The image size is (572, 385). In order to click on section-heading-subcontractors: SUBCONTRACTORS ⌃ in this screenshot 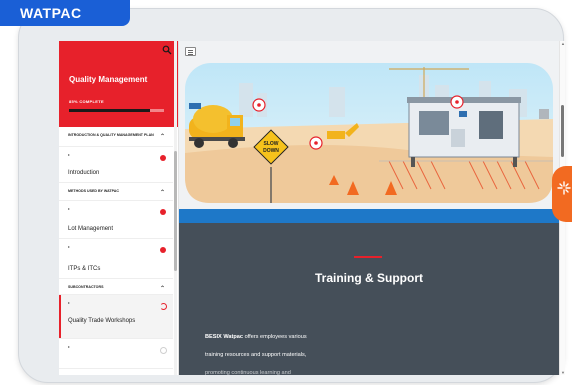, I will do `click(116, 287)`.